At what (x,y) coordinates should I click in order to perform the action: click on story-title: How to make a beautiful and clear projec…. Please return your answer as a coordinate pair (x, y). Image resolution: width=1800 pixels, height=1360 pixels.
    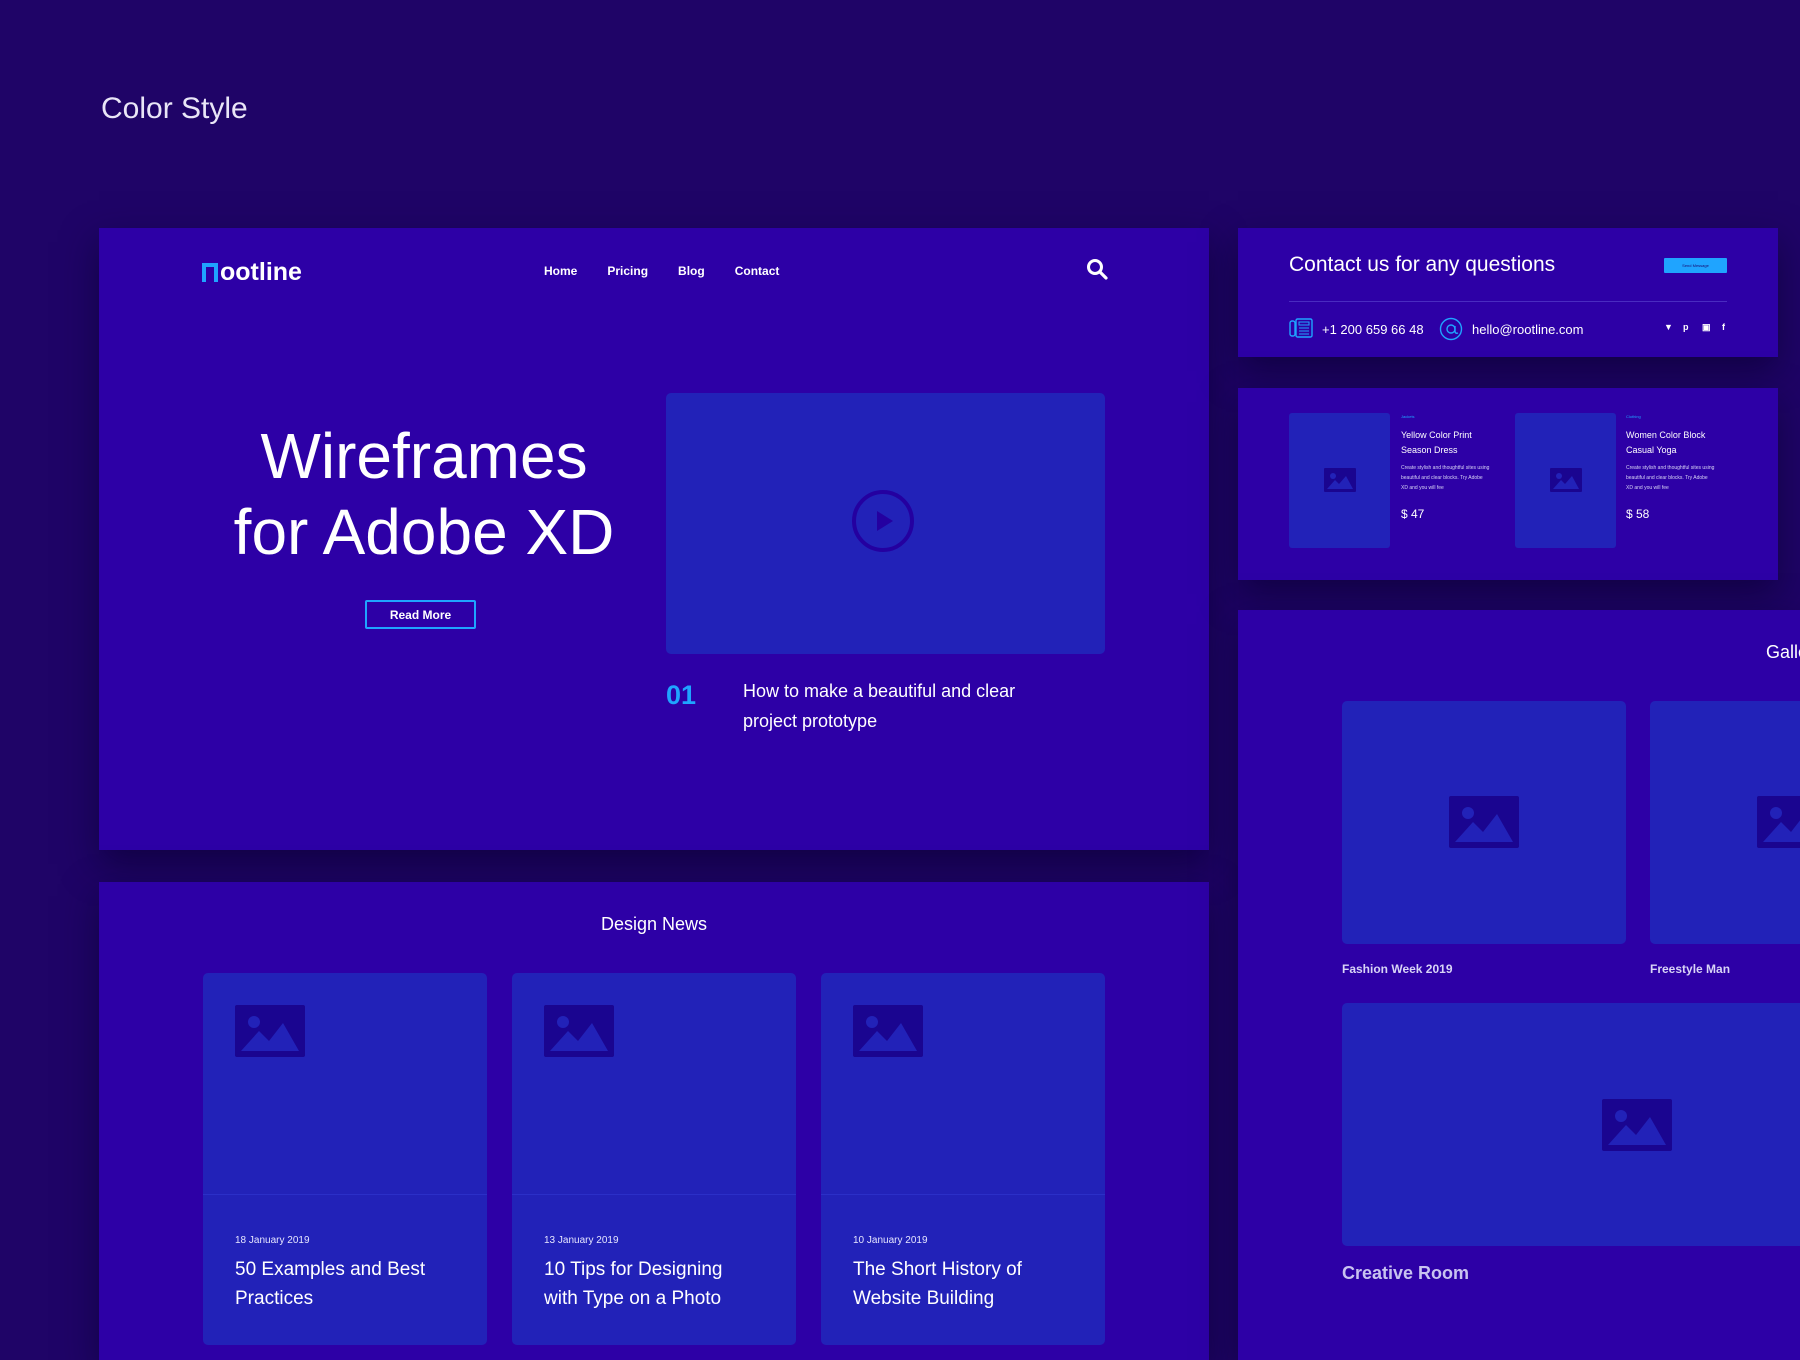
    Looking at the image, I should click on (893, 706).